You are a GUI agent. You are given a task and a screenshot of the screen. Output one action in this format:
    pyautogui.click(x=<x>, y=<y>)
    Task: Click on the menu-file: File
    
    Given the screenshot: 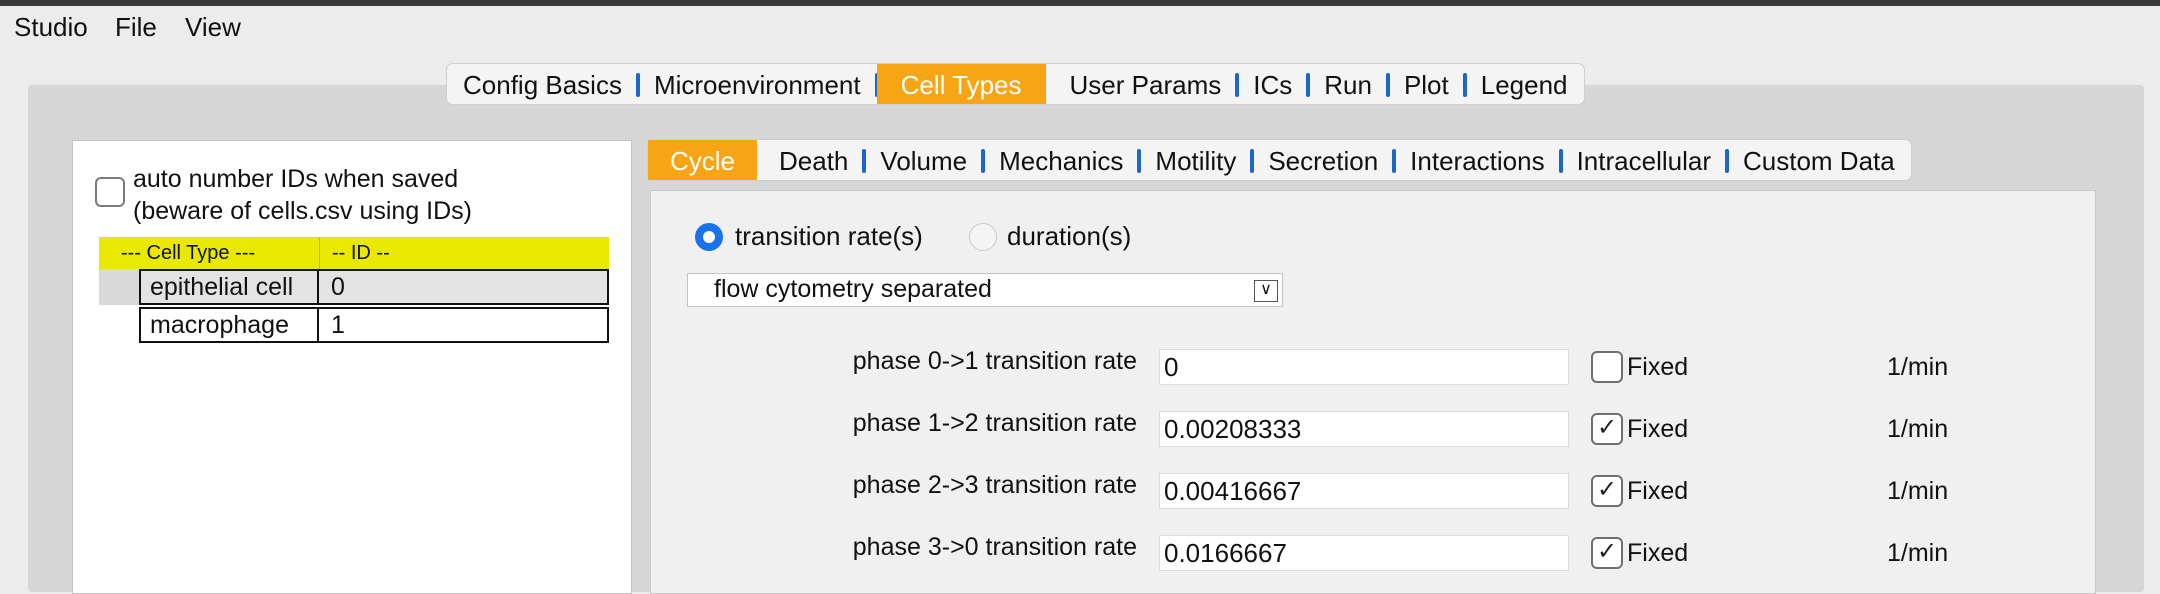 What is the action you would take?
    pyautogui.click(x=136, y=27)
    